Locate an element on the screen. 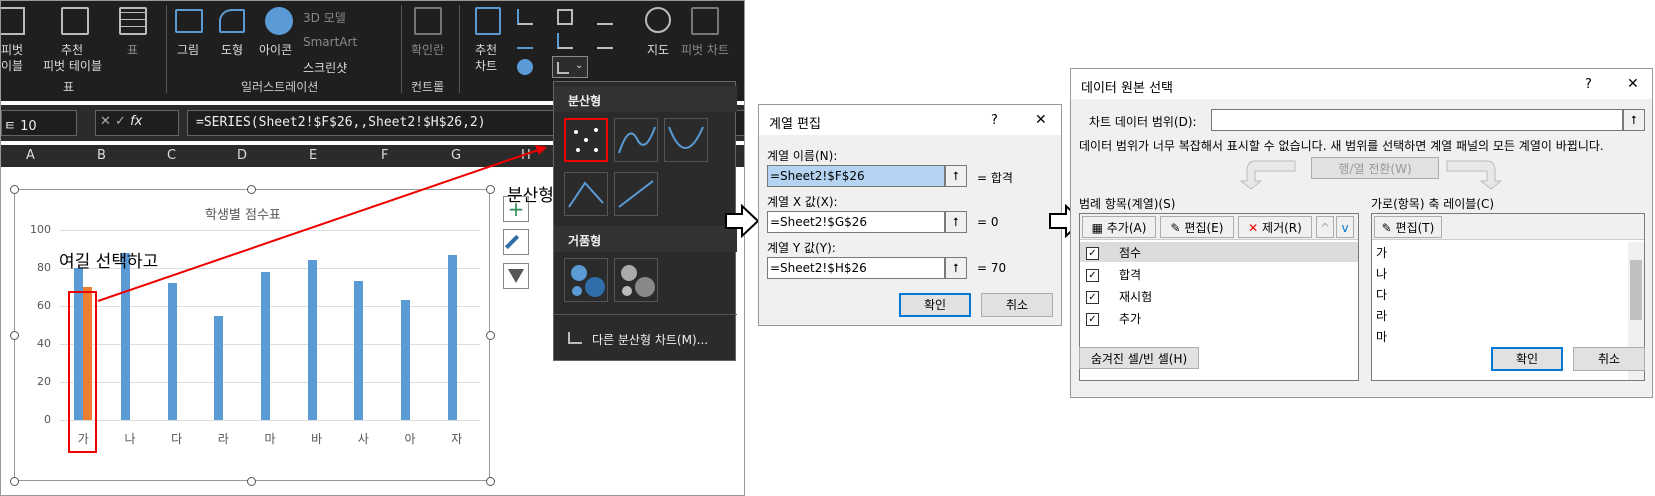 This screenshot has width=1655, height=496. edit-series-label: 편집(E) is located at coordinates (1204, 228).